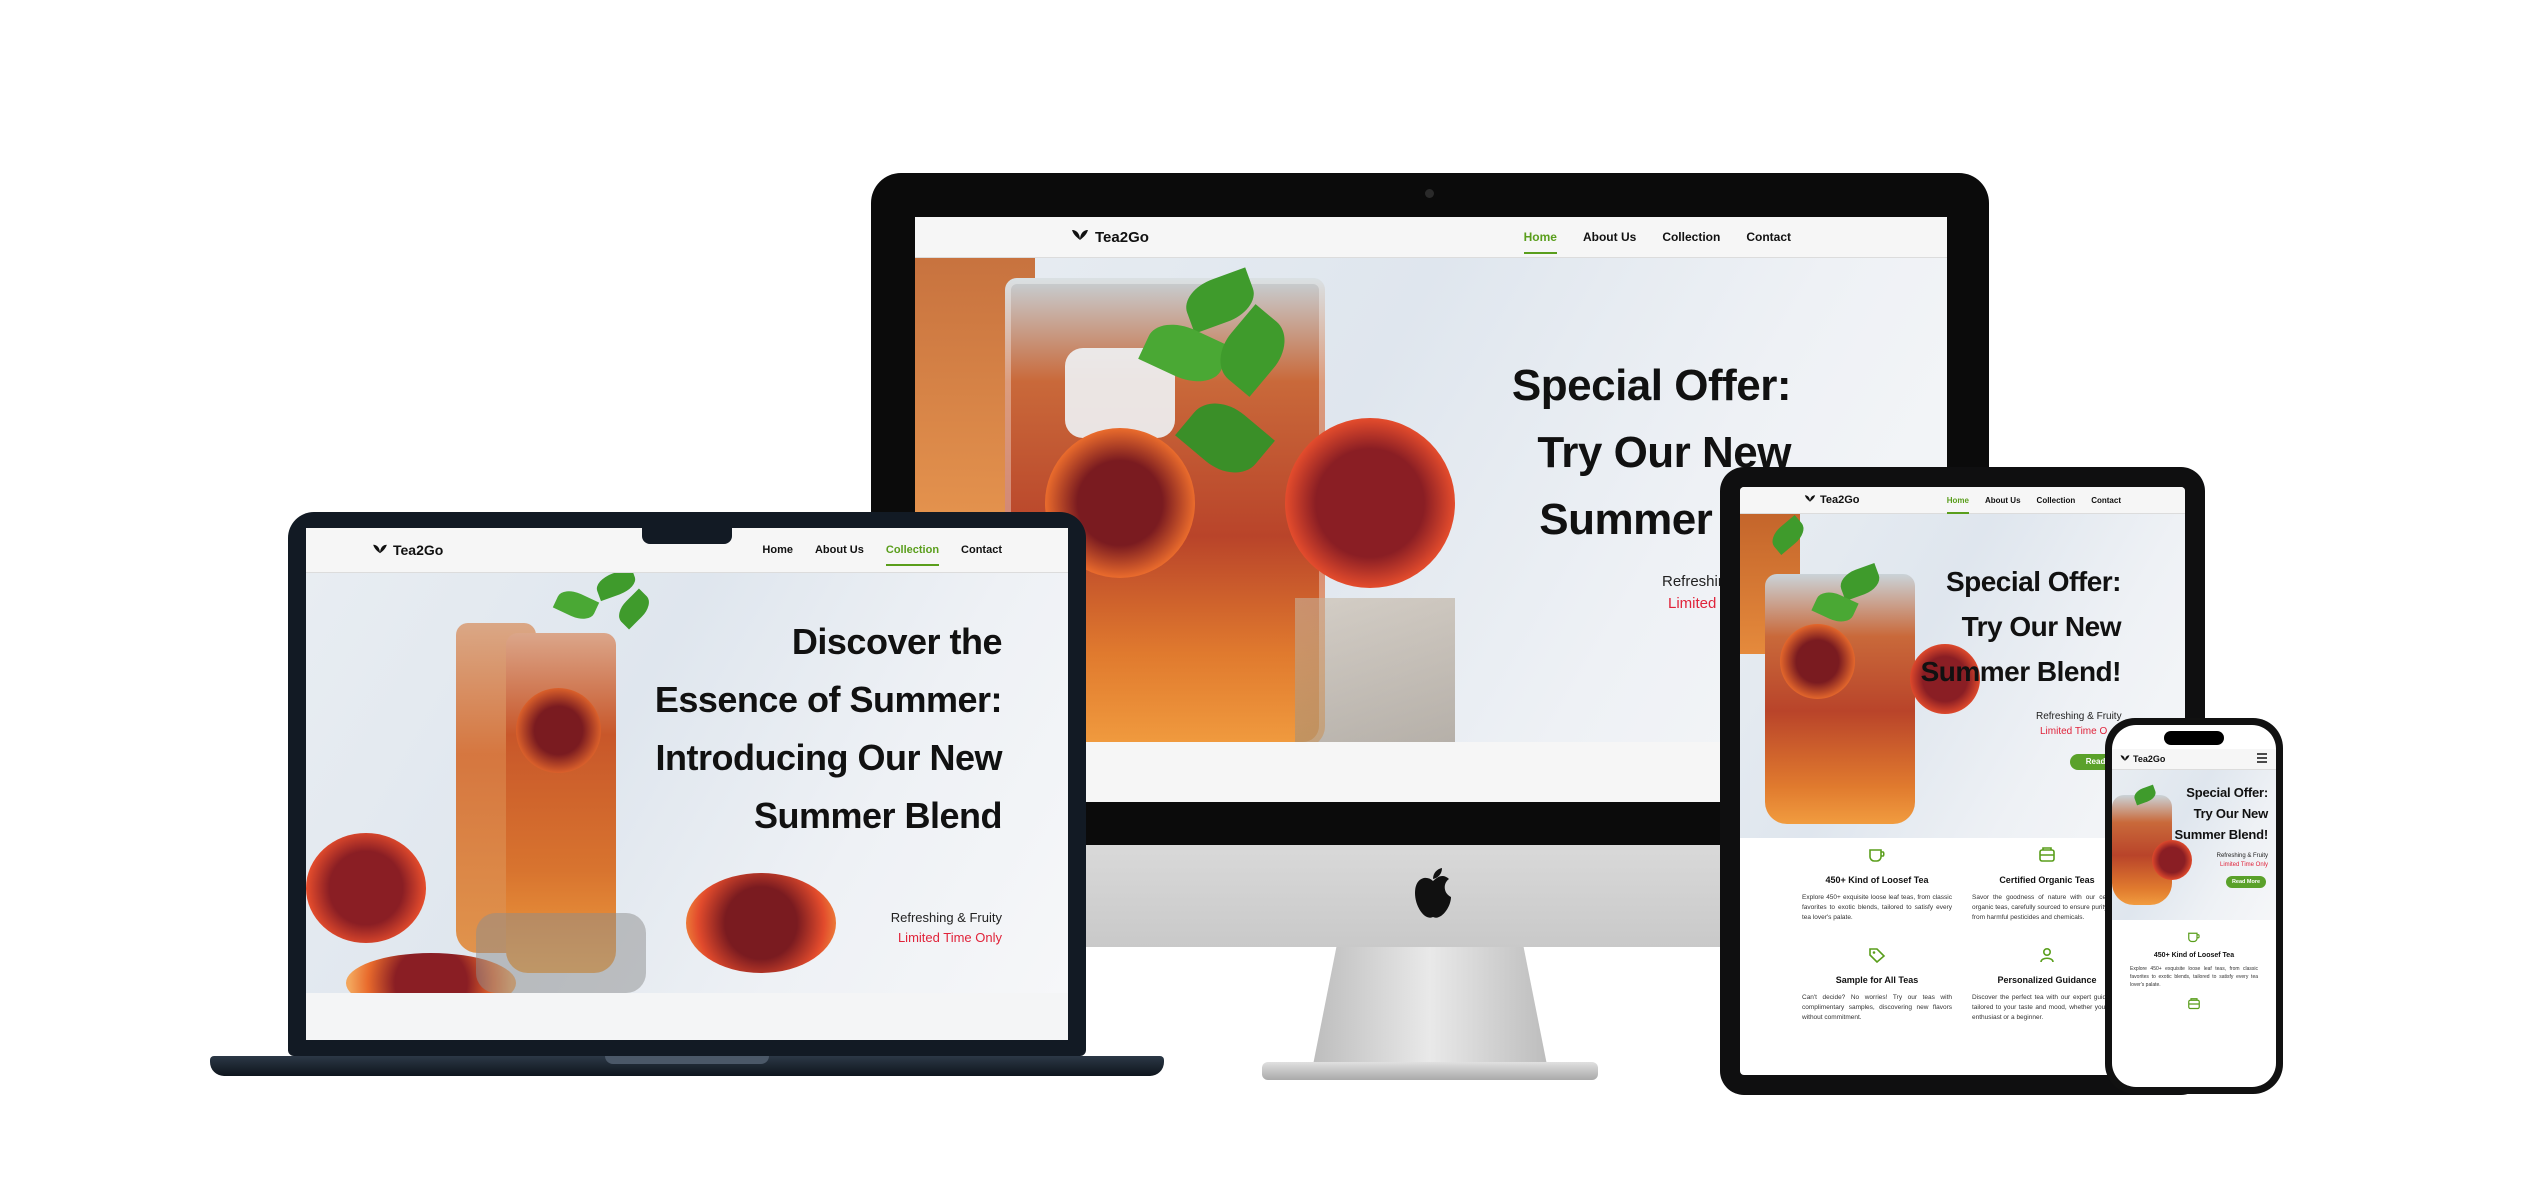  What do you see at coordinates (1430, 1006) in the screenshot?
I see `desktop-stand` at bounding box center [1430, 1006].